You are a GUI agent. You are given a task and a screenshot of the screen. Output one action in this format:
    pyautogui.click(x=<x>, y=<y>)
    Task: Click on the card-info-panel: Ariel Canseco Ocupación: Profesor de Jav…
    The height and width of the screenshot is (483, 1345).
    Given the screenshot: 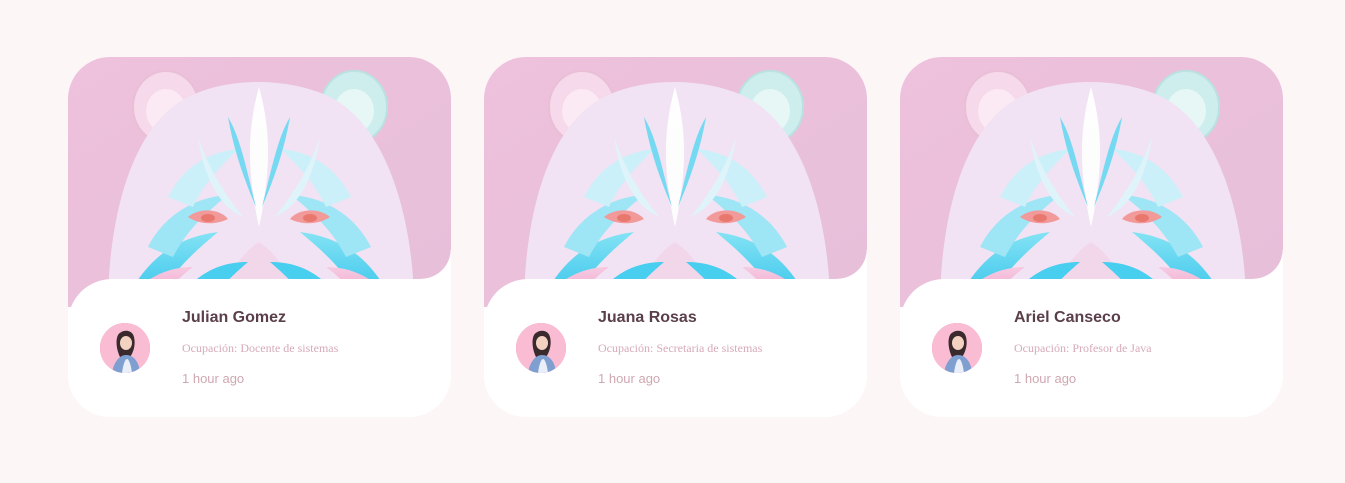 What is the action you would take?
    pyautogui.click(x=1091, y=333)
    